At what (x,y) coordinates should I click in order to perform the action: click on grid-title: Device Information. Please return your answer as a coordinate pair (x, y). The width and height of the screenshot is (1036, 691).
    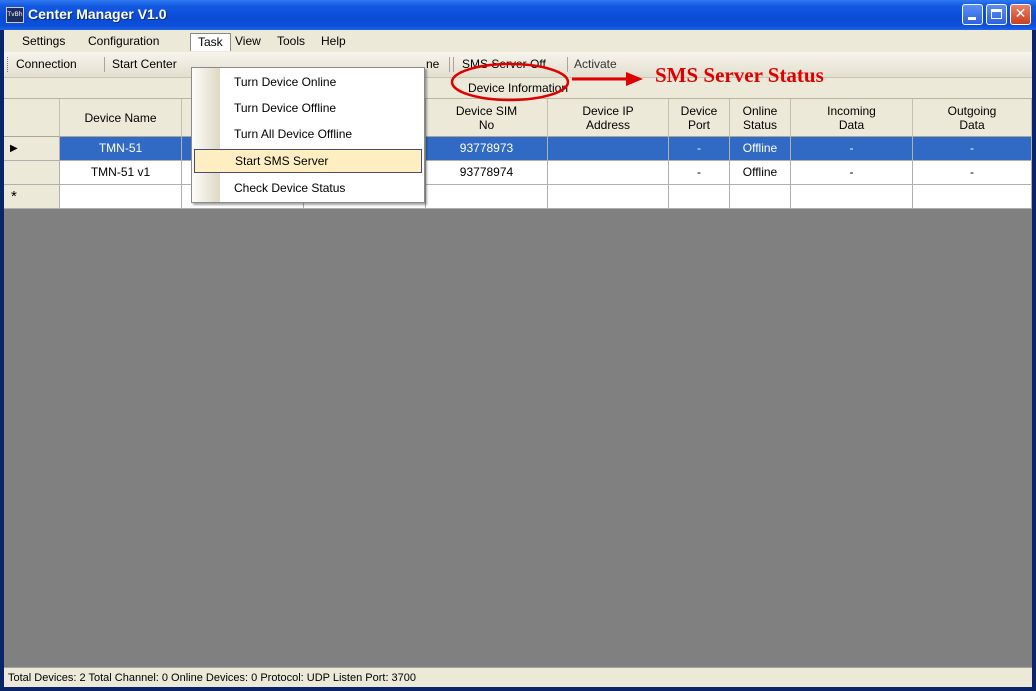
    Looking at the image, I should click on (518, 88).